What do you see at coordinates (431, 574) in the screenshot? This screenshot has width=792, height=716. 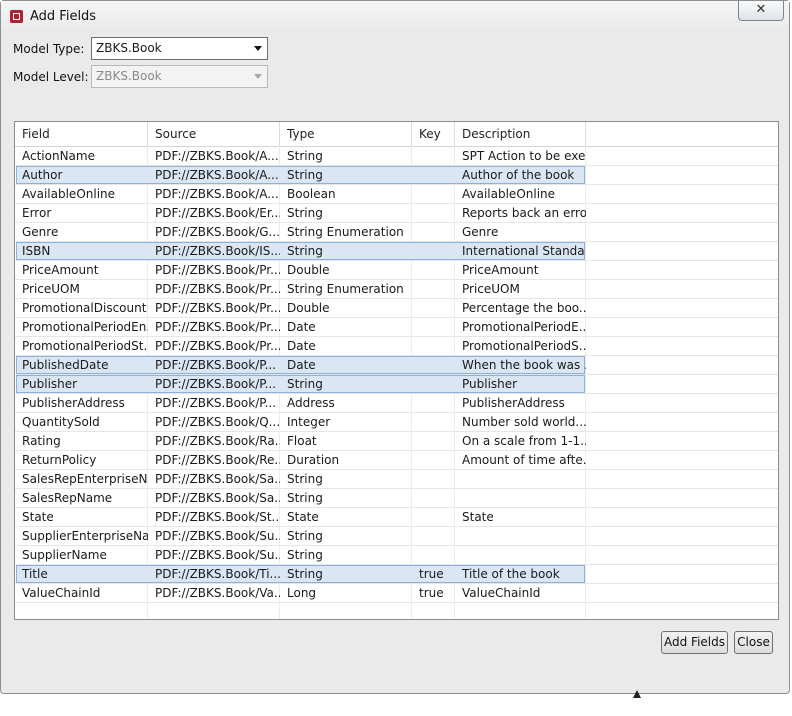 I see `cell-key: true` at bounding box center [431, 574].